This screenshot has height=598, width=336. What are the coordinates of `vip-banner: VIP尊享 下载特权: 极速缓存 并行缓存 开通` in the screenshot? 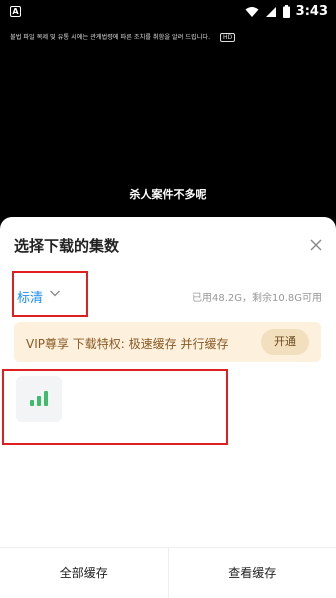 It's located at (167, 342).